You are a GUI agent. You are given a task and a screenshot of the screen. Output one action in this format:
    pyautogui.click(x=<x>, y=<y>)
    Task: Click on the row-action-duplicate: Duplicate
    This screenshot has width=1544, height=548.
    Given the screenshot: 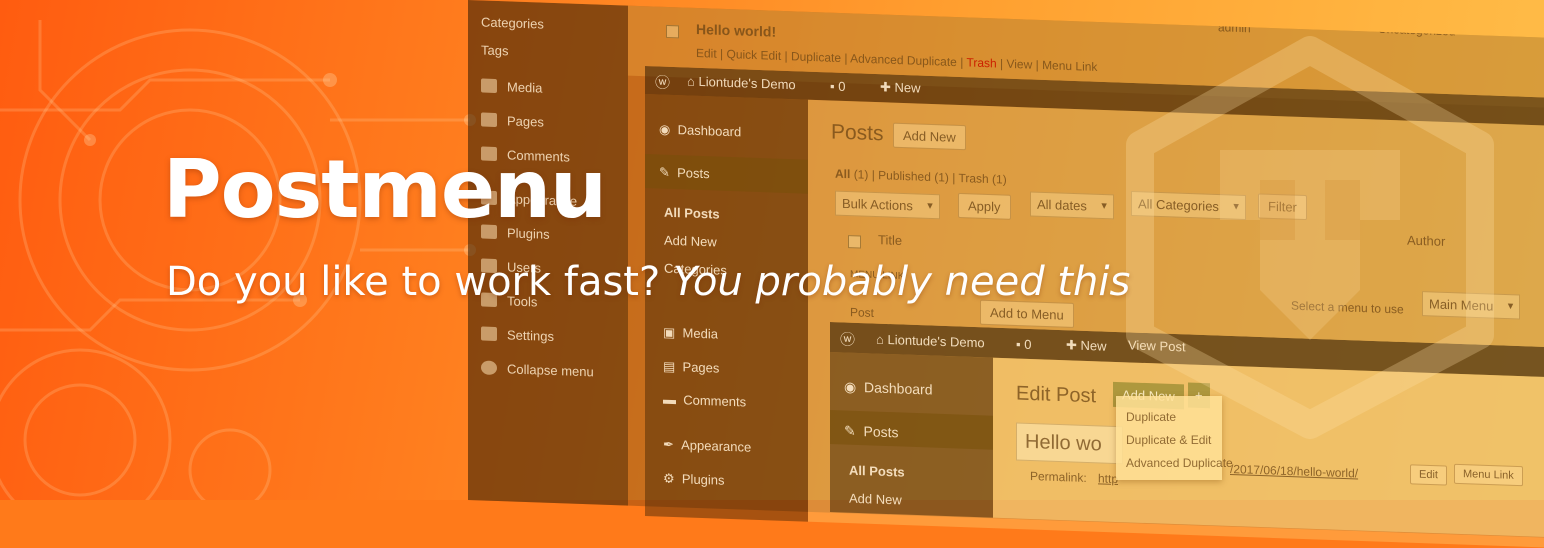 What is the action you would take?
    pyautogui.click(x=816, y=57)
    